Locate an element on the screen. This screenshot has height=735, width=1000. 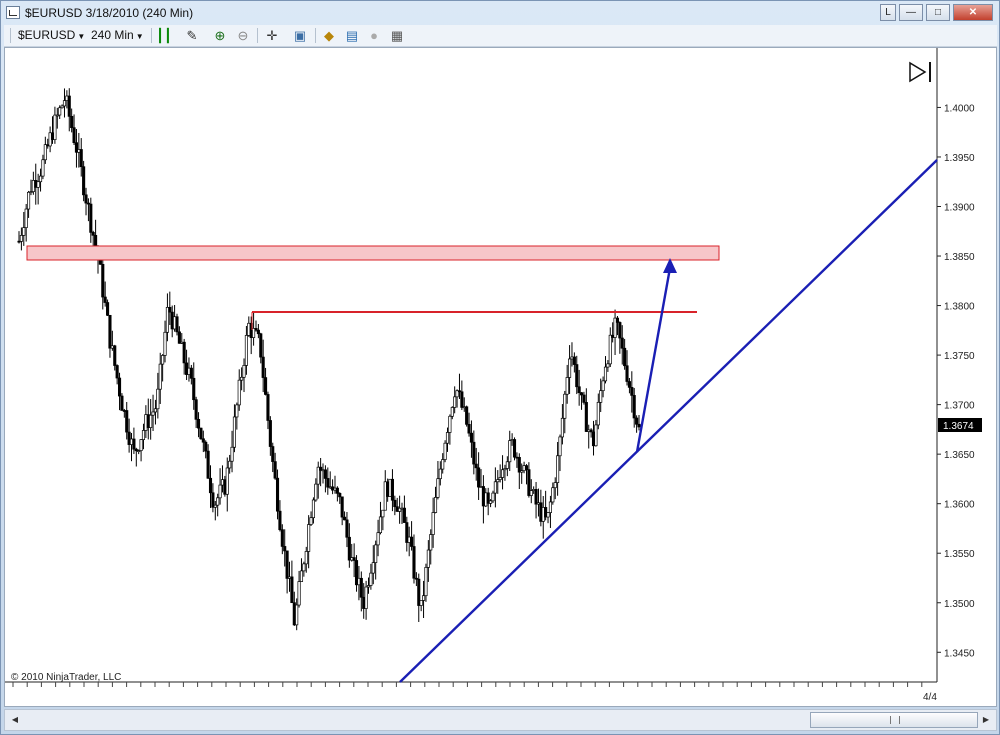
toolbar-separator is located at coordinates (315, 35).